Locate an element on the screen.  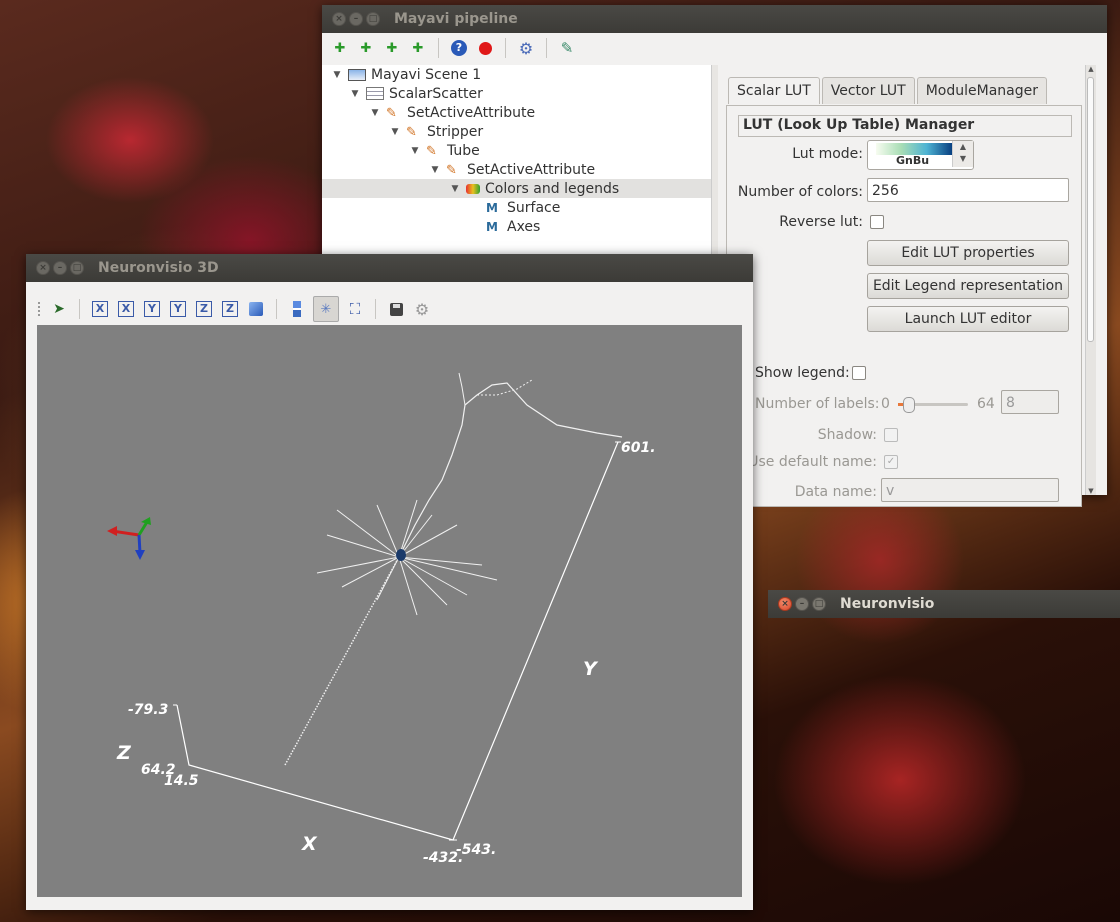
tab-scalar-lut: Scalar LUT is located at coordinates (774, 90).